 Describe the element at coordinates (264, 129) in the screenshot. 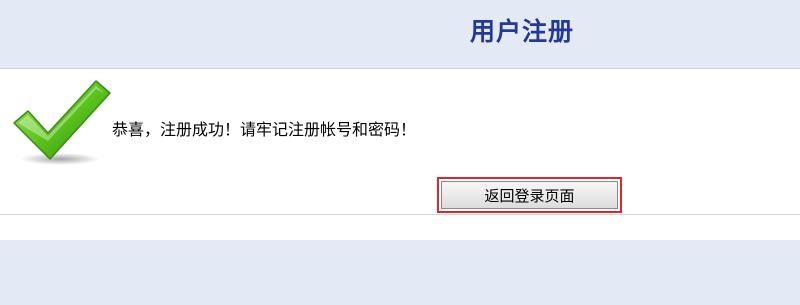

I see `success-message: 恭喜，注册成功！请牢记注册帐号和密码！` at that location.